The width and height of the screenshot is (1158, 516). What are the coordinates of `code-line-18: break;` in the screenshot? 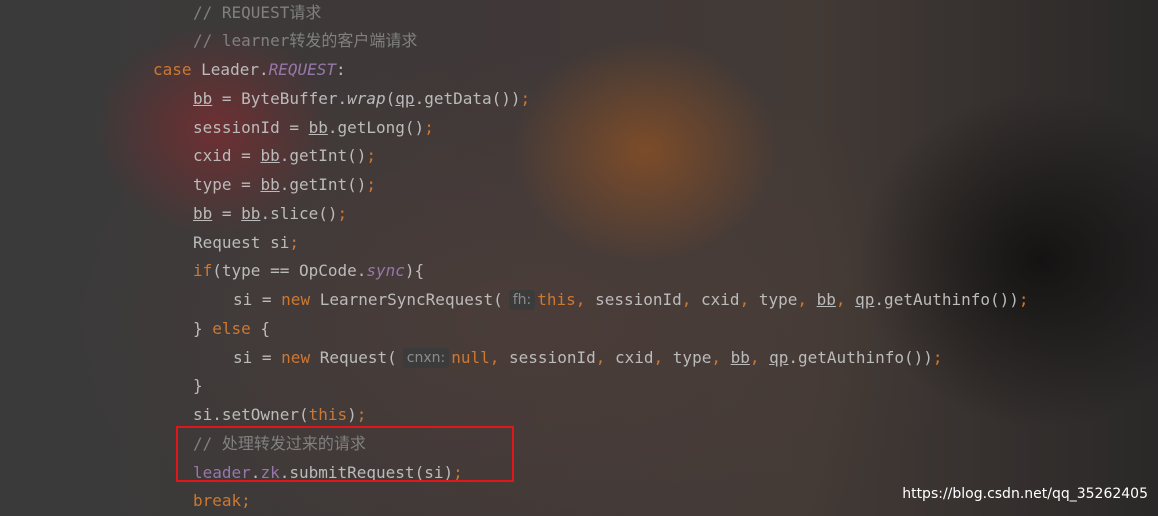 It's located at (222, 501).